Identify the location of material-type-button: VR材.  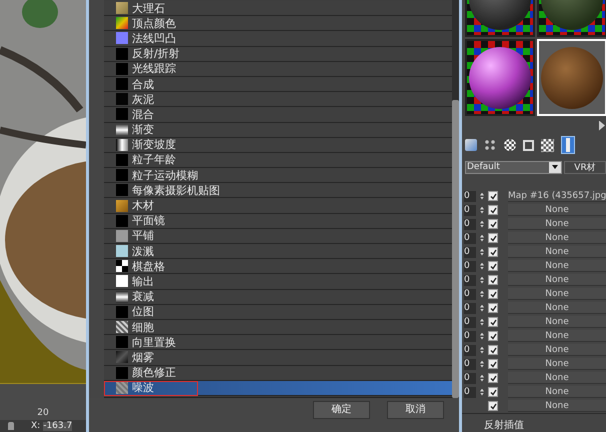
(585, 167).